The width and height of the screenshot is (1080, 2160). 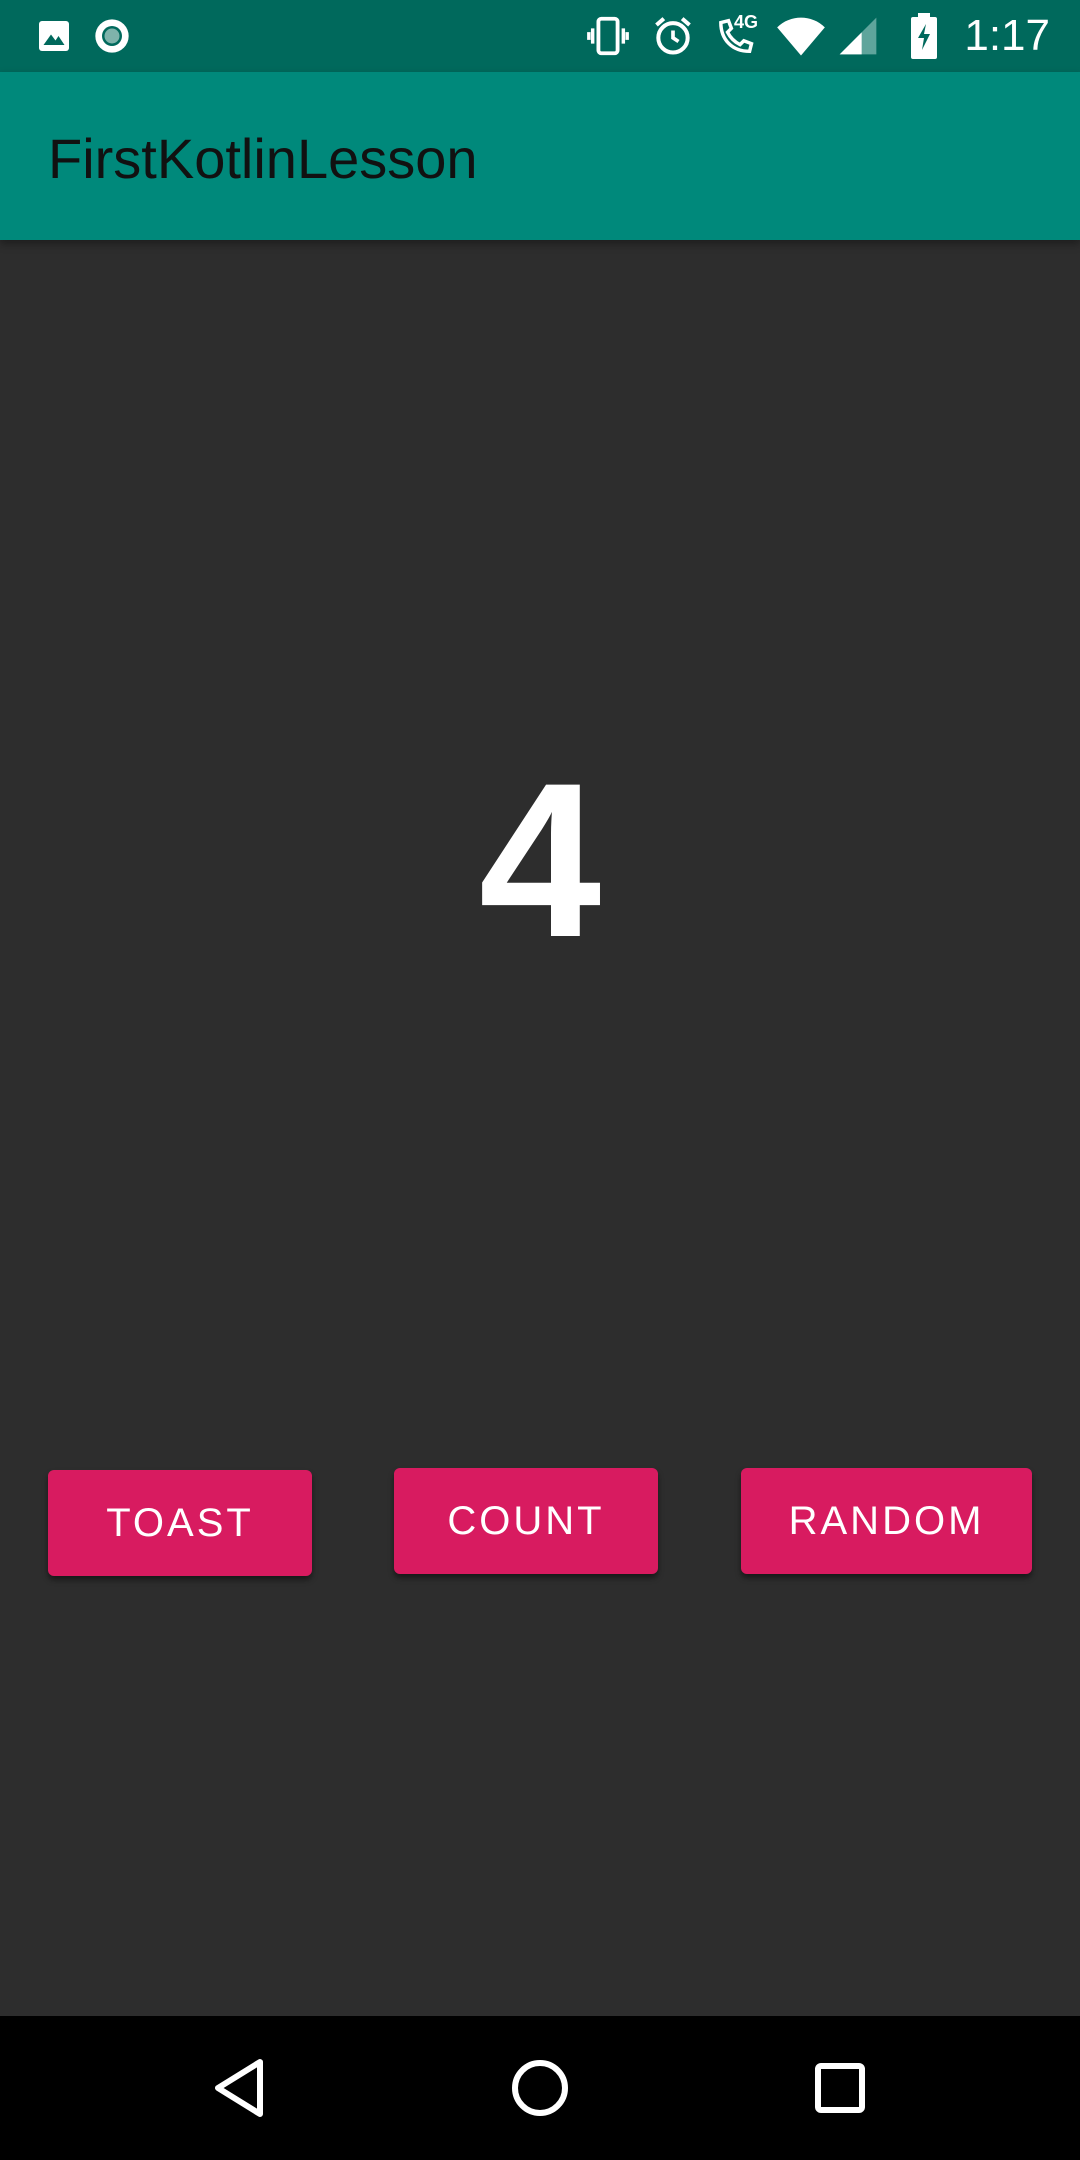 I want to click on call-4g-icon, so click(x=740, y=36).